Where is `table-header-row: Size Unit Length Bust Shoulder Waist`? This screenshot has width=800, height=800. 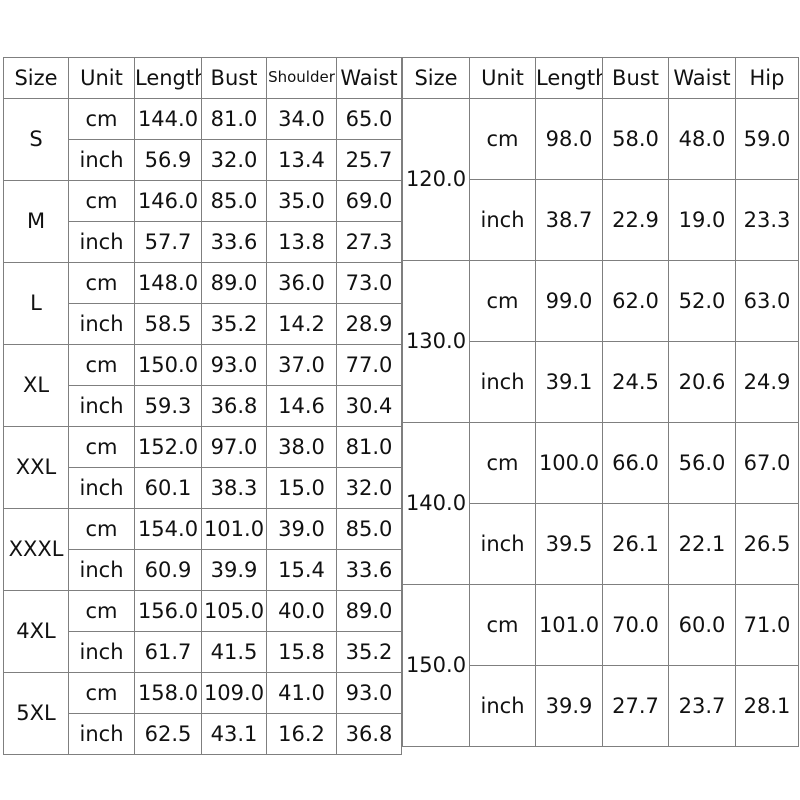
table-header-row: Size Unit Length Bust Shoulder Waist is located at coordinates (202, 78).